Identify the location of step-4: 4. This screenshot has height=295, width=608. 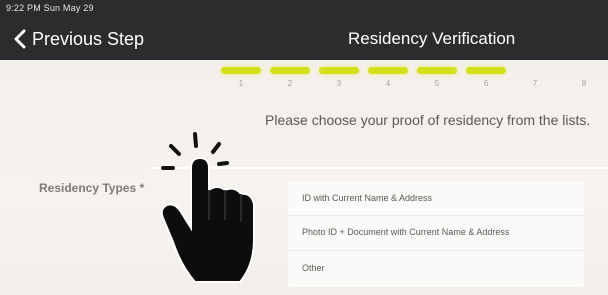
(388, 77).